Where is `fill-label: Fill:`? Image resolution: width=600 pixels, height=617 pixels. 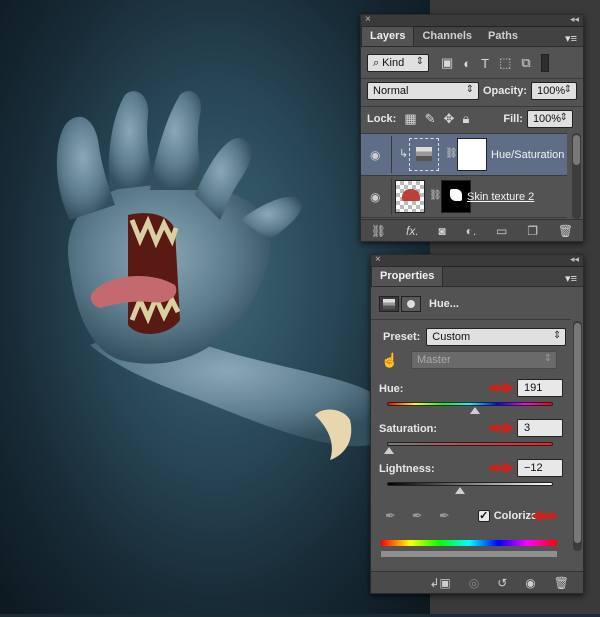
fill-label: Fill: is located at coordinates (513, 119).